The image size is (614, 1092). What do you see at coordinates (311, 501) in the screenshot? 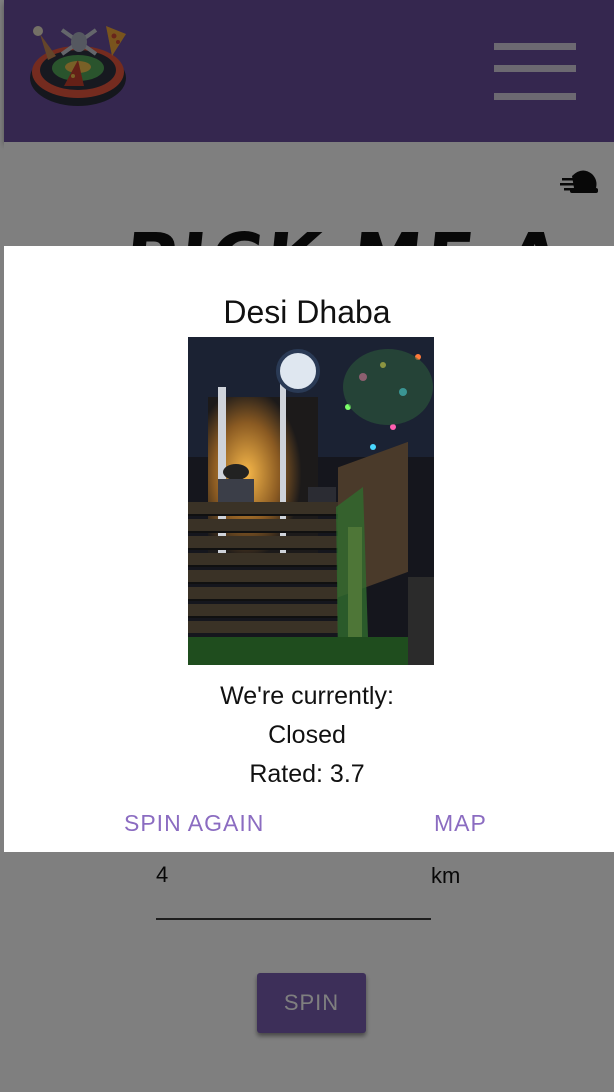
I see `restaurant-photo` at bounding box center [311, 501].